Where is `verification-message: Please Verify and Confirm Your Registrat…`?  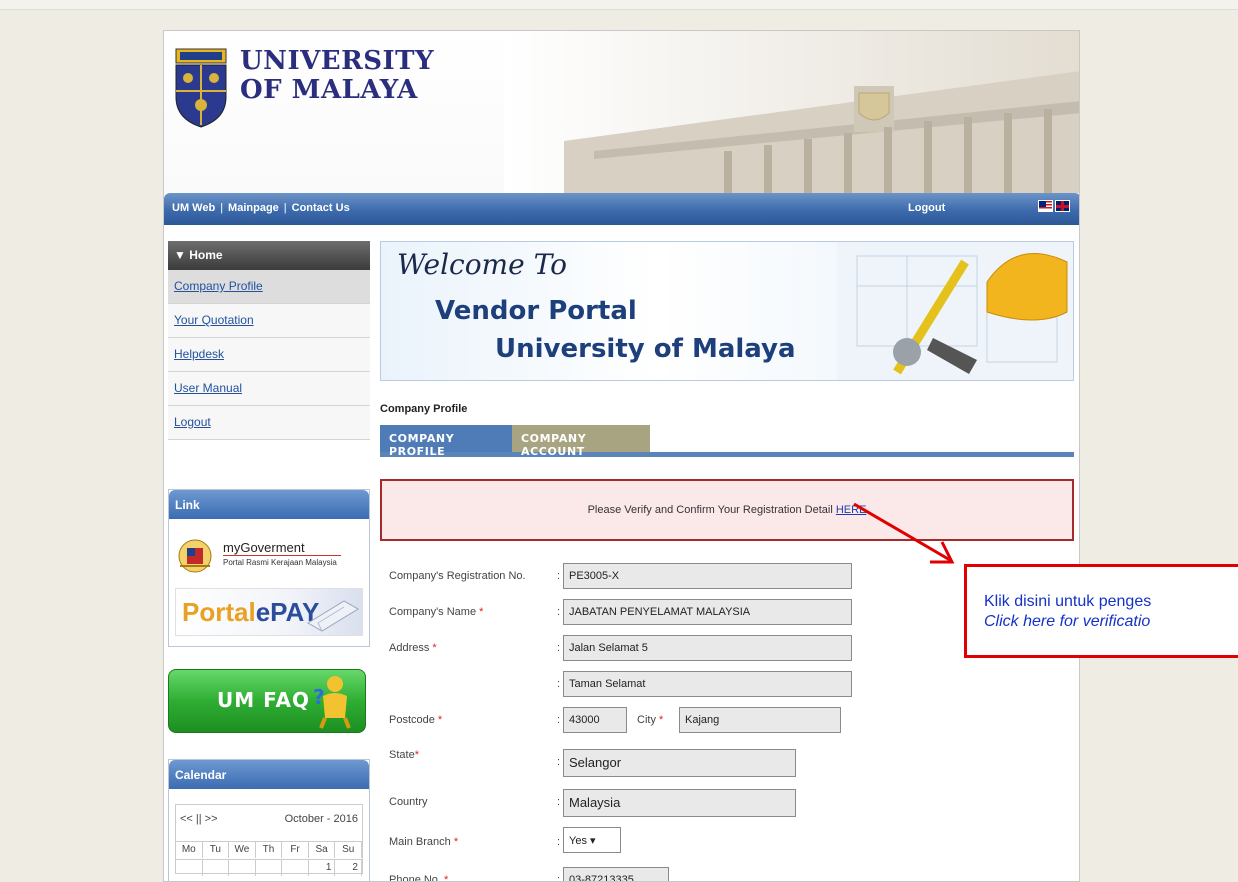 verification-message: Please Verify and Confirm Your Registrat… is located at coordinates (711, 510).